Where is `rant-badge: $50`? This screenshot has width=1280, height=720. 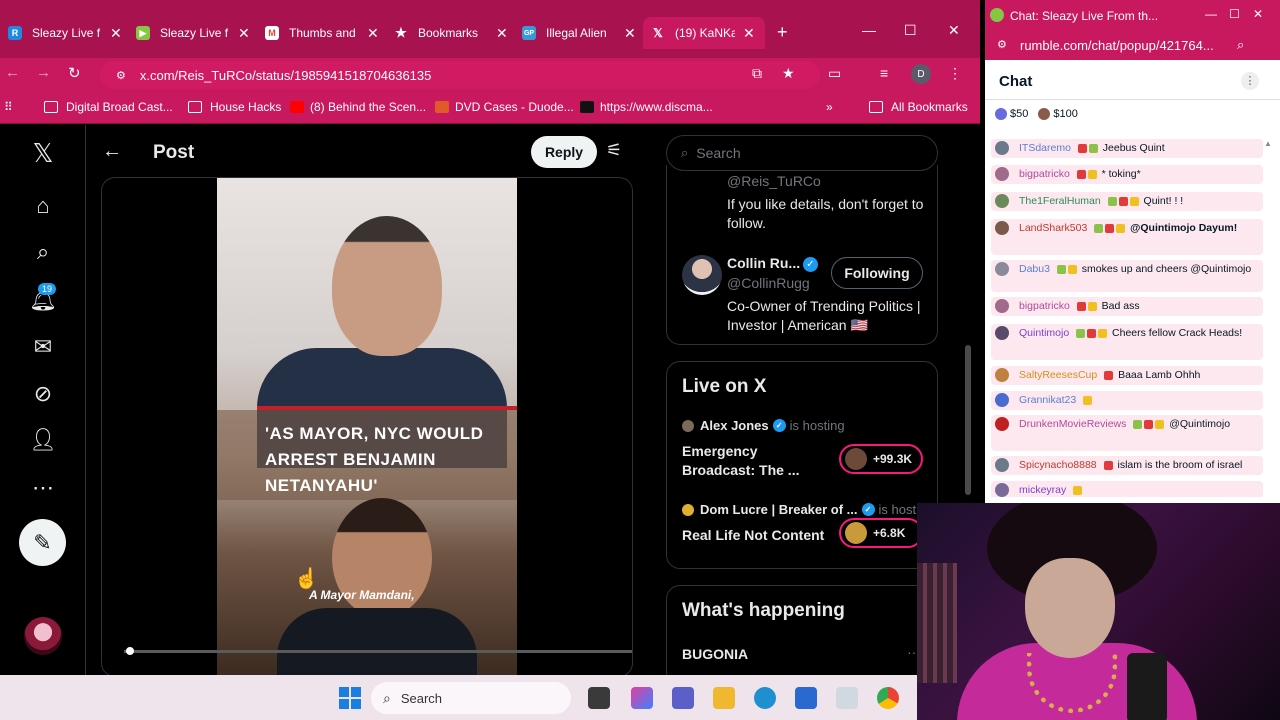 rant-badge: $50 is located at coordinates (1011, 114).